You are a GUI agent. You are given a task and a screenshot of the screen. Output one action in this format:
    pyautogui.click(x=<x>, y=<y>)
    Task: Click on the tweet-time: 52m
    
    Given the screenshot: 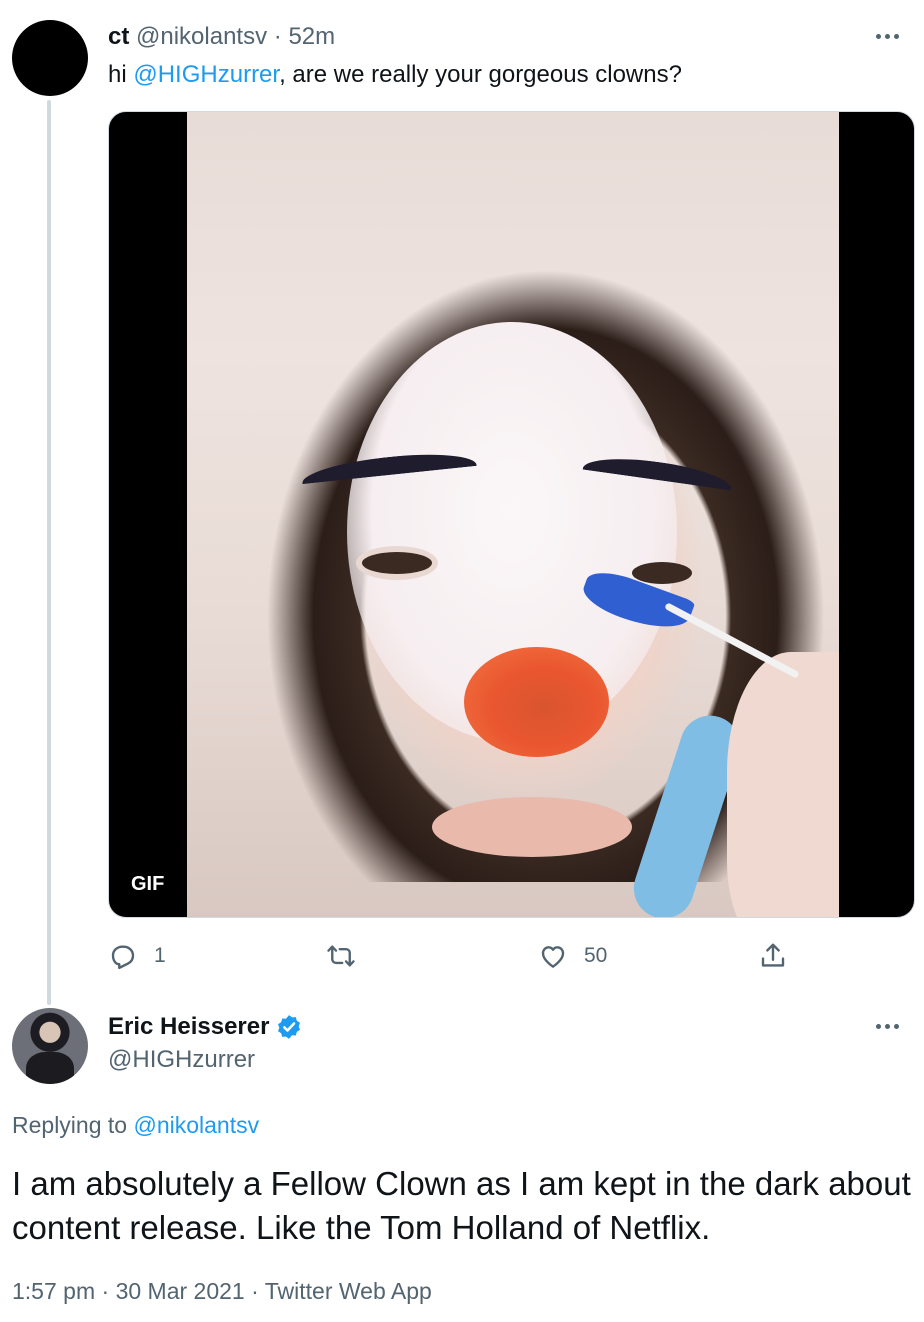 What is the action you would take?
    pyautogui.click(x=311, y=36)
    